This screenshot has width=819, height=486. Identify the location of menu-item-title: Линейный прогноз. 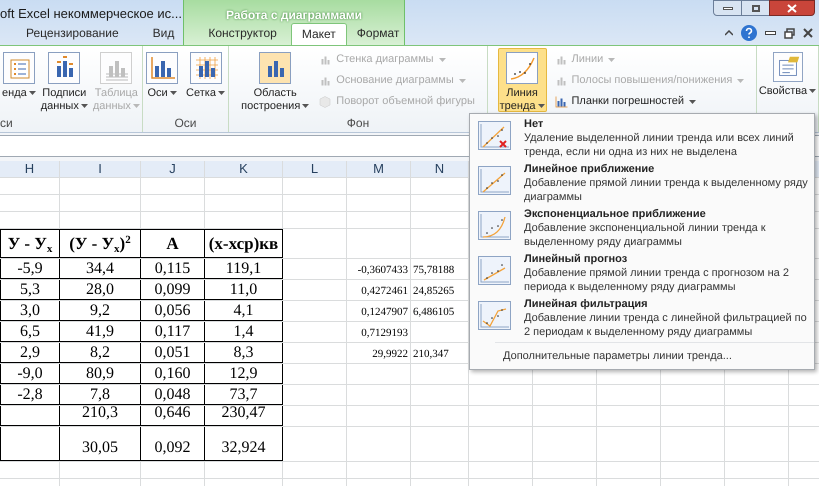
(576, 259).